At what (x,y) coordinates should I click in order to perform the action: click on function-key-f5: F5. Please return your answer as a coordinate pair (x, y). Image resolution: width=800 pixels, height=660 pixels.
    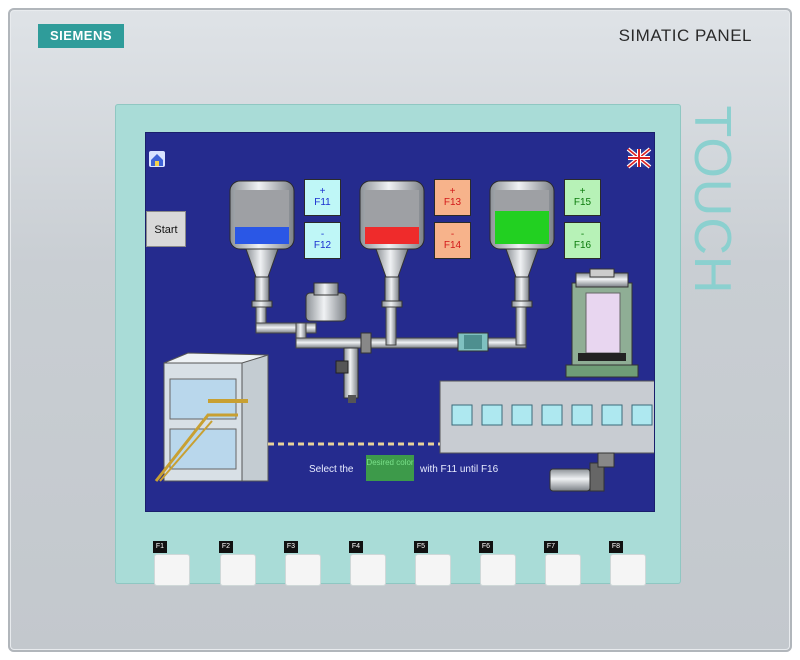
    Looking at the image, I should click on (432, 564).